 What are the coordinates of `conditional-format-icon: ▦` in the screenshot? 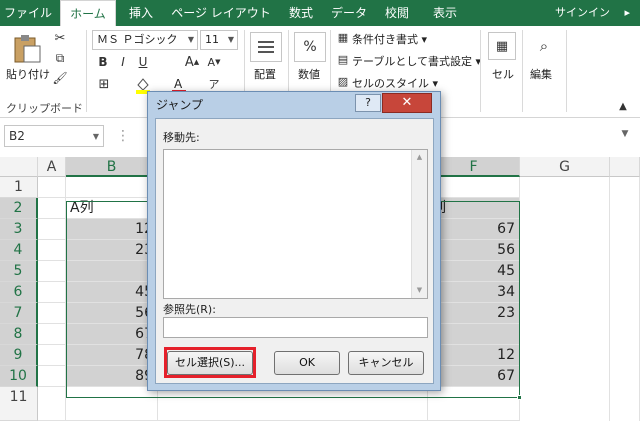 It's located at (343, 37).